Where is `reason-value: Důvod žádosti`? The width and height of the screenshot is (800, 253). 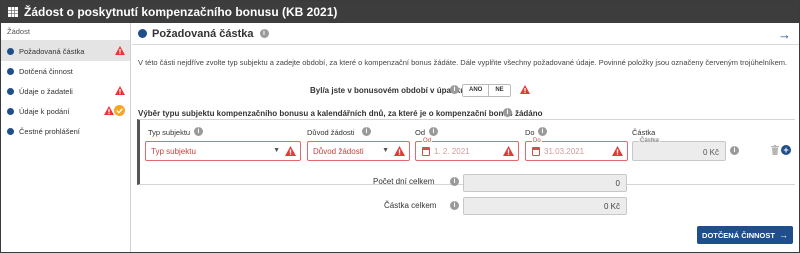 reason-value: Důvod žádosti is located at coordinates (338, 151).